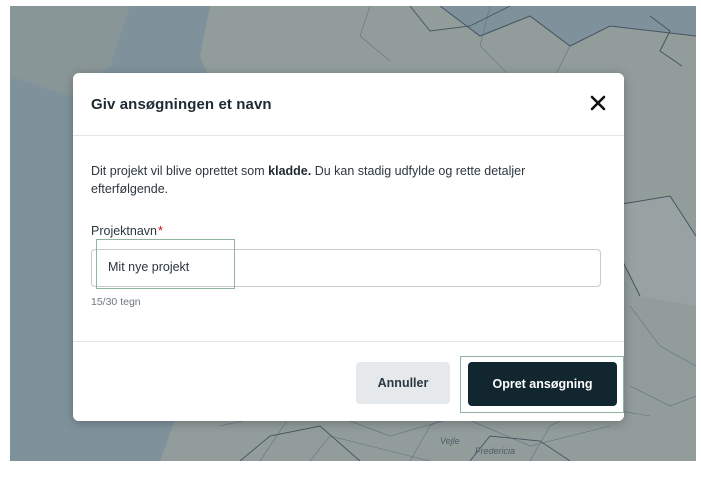 This screenshot has height=486, width=701. Describe the element at coordinates (340, 267) in the screenshot. I see `project-name-input` at that location.